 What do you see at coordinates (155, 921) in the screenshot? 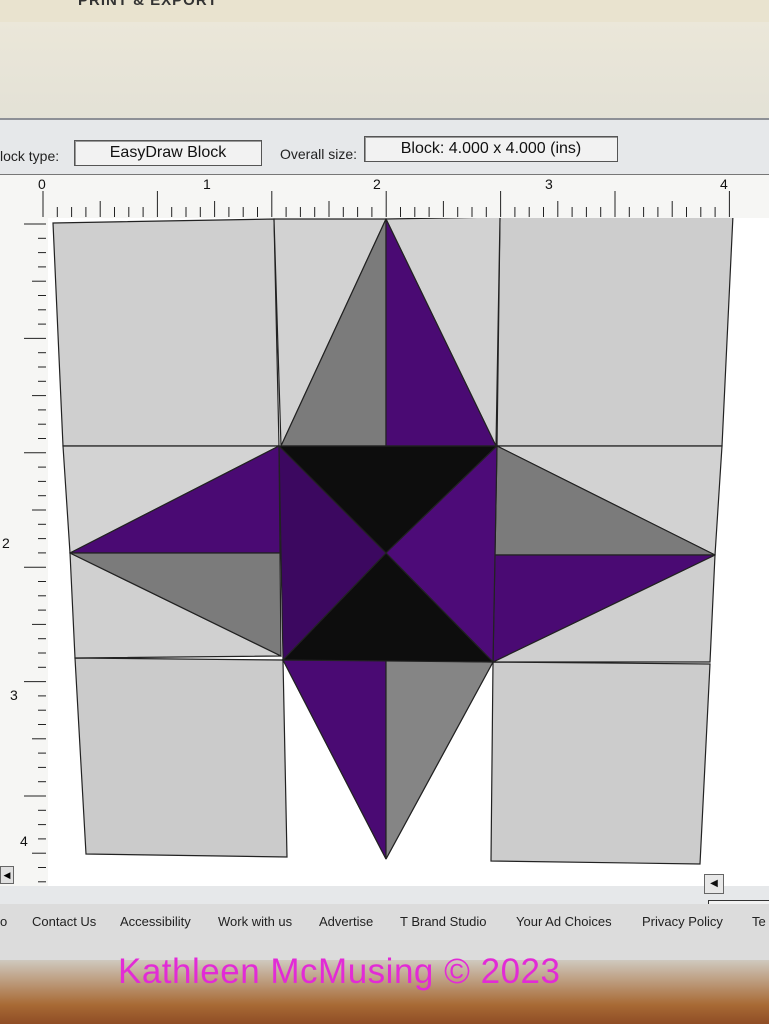
I see `footer-link-accessibility: Accessibility` at bounding box center [155, 921].